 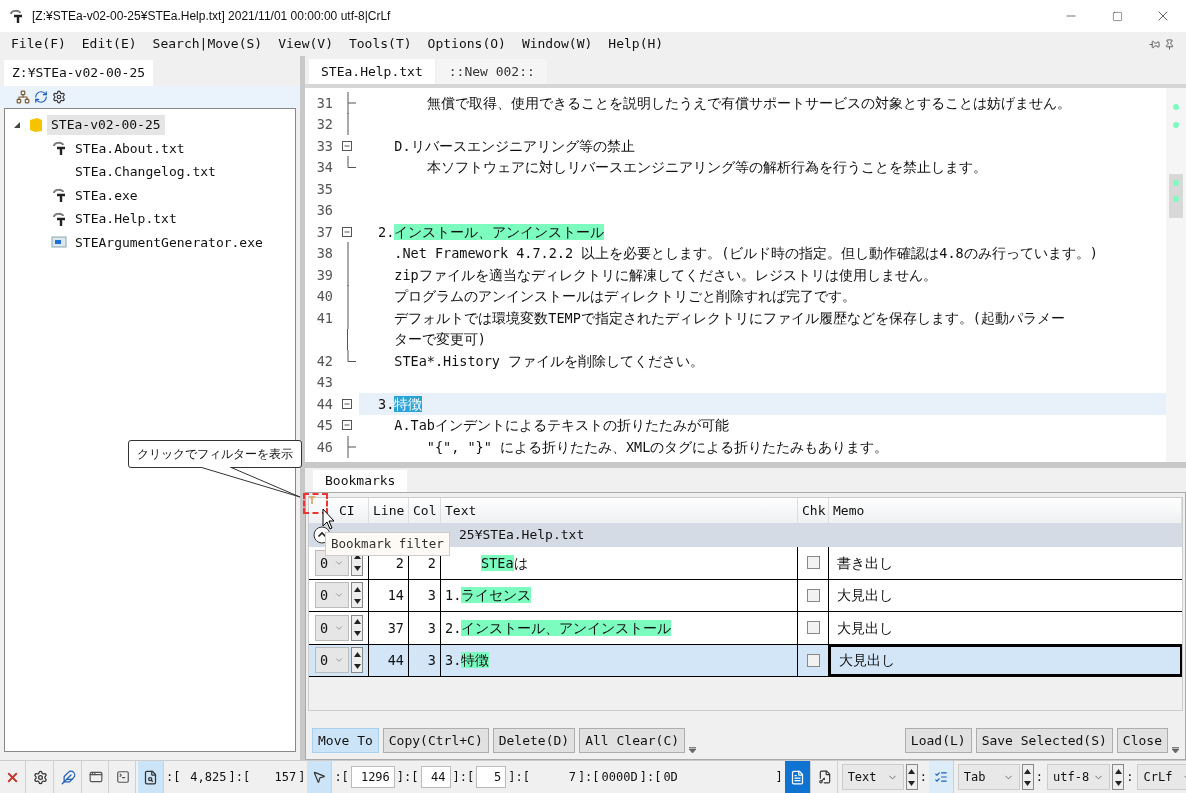 I want to click on expand-caret-icon, so click(x=17, y=124).